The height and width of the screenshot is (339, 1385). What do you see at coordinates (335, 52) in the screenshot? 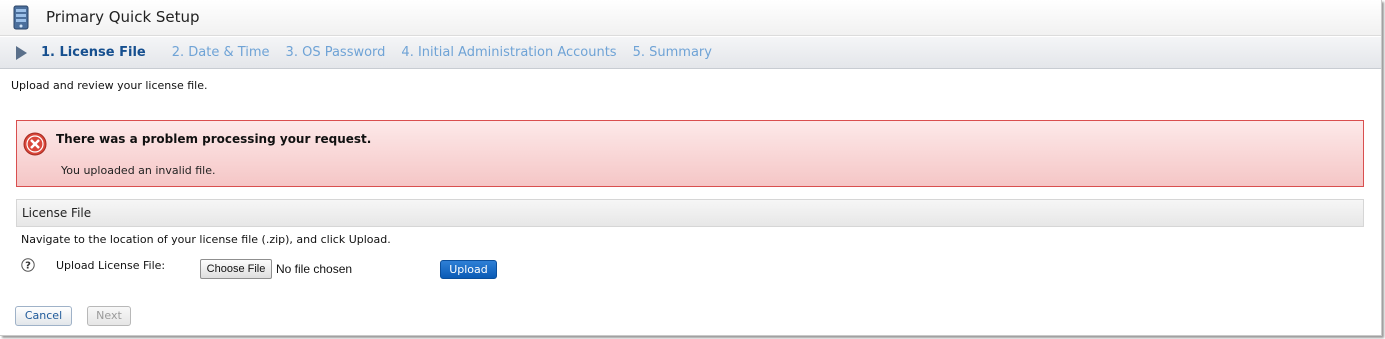
I see `step-os-password: 3. OS Password` at bounding box center [335, 52].